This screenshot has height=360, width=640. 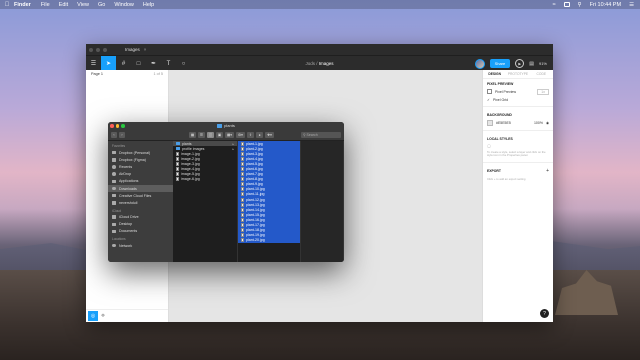 What do you see at coordinates (547, 123) in the screenshot?
I see `visibility-eye-icon: ◉` at bounding box center [547, 123].